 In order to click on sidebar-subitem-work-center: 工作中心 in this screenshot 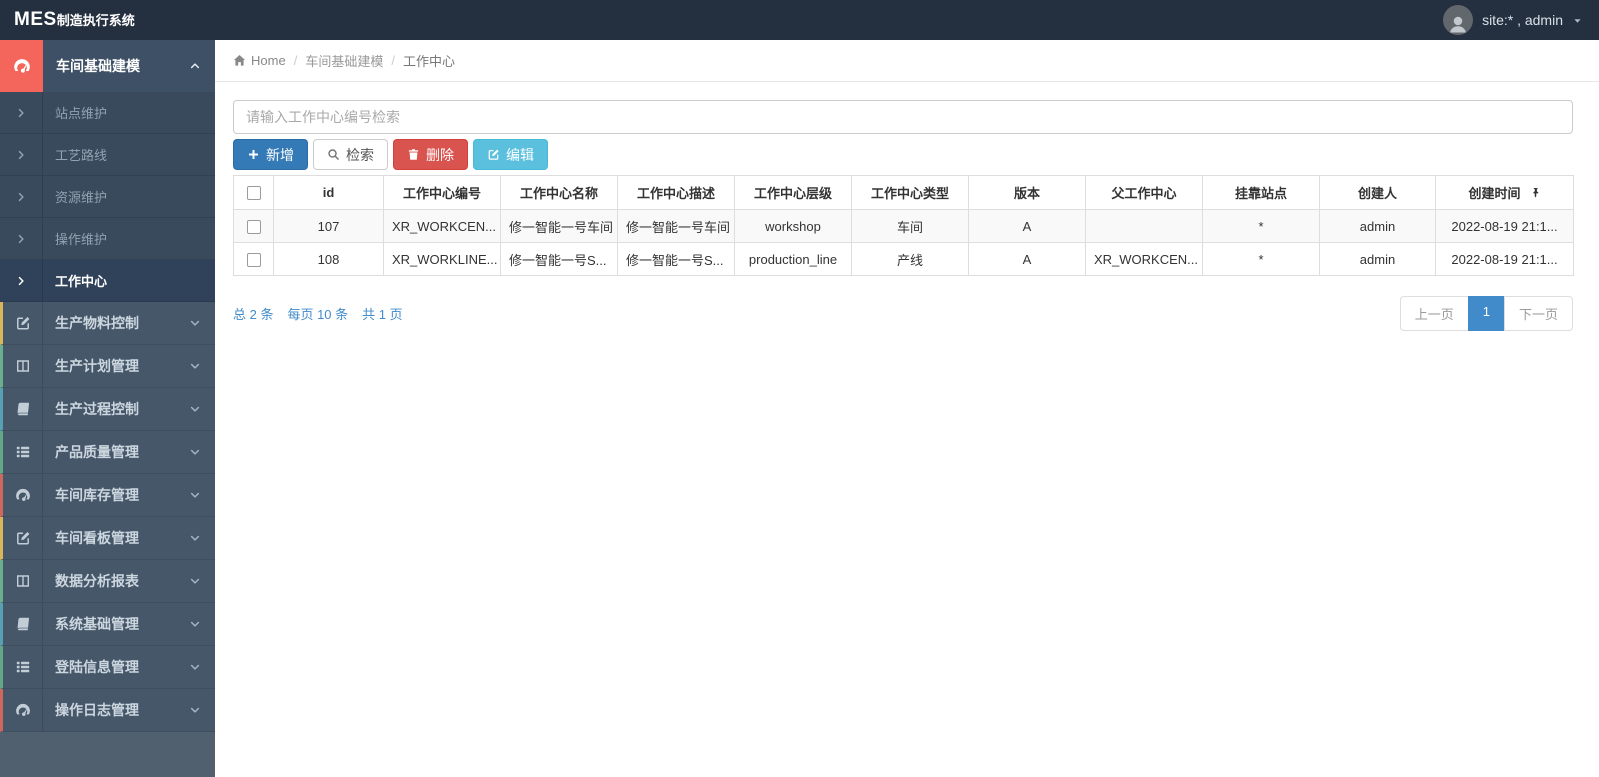, I will do `click(107, 281)`.